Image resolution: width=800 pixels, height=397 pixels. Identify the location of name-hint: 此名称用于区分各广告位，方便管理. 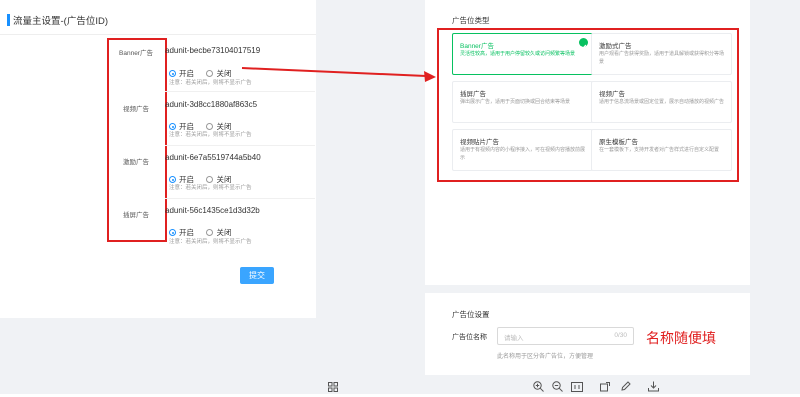
(545, 357).